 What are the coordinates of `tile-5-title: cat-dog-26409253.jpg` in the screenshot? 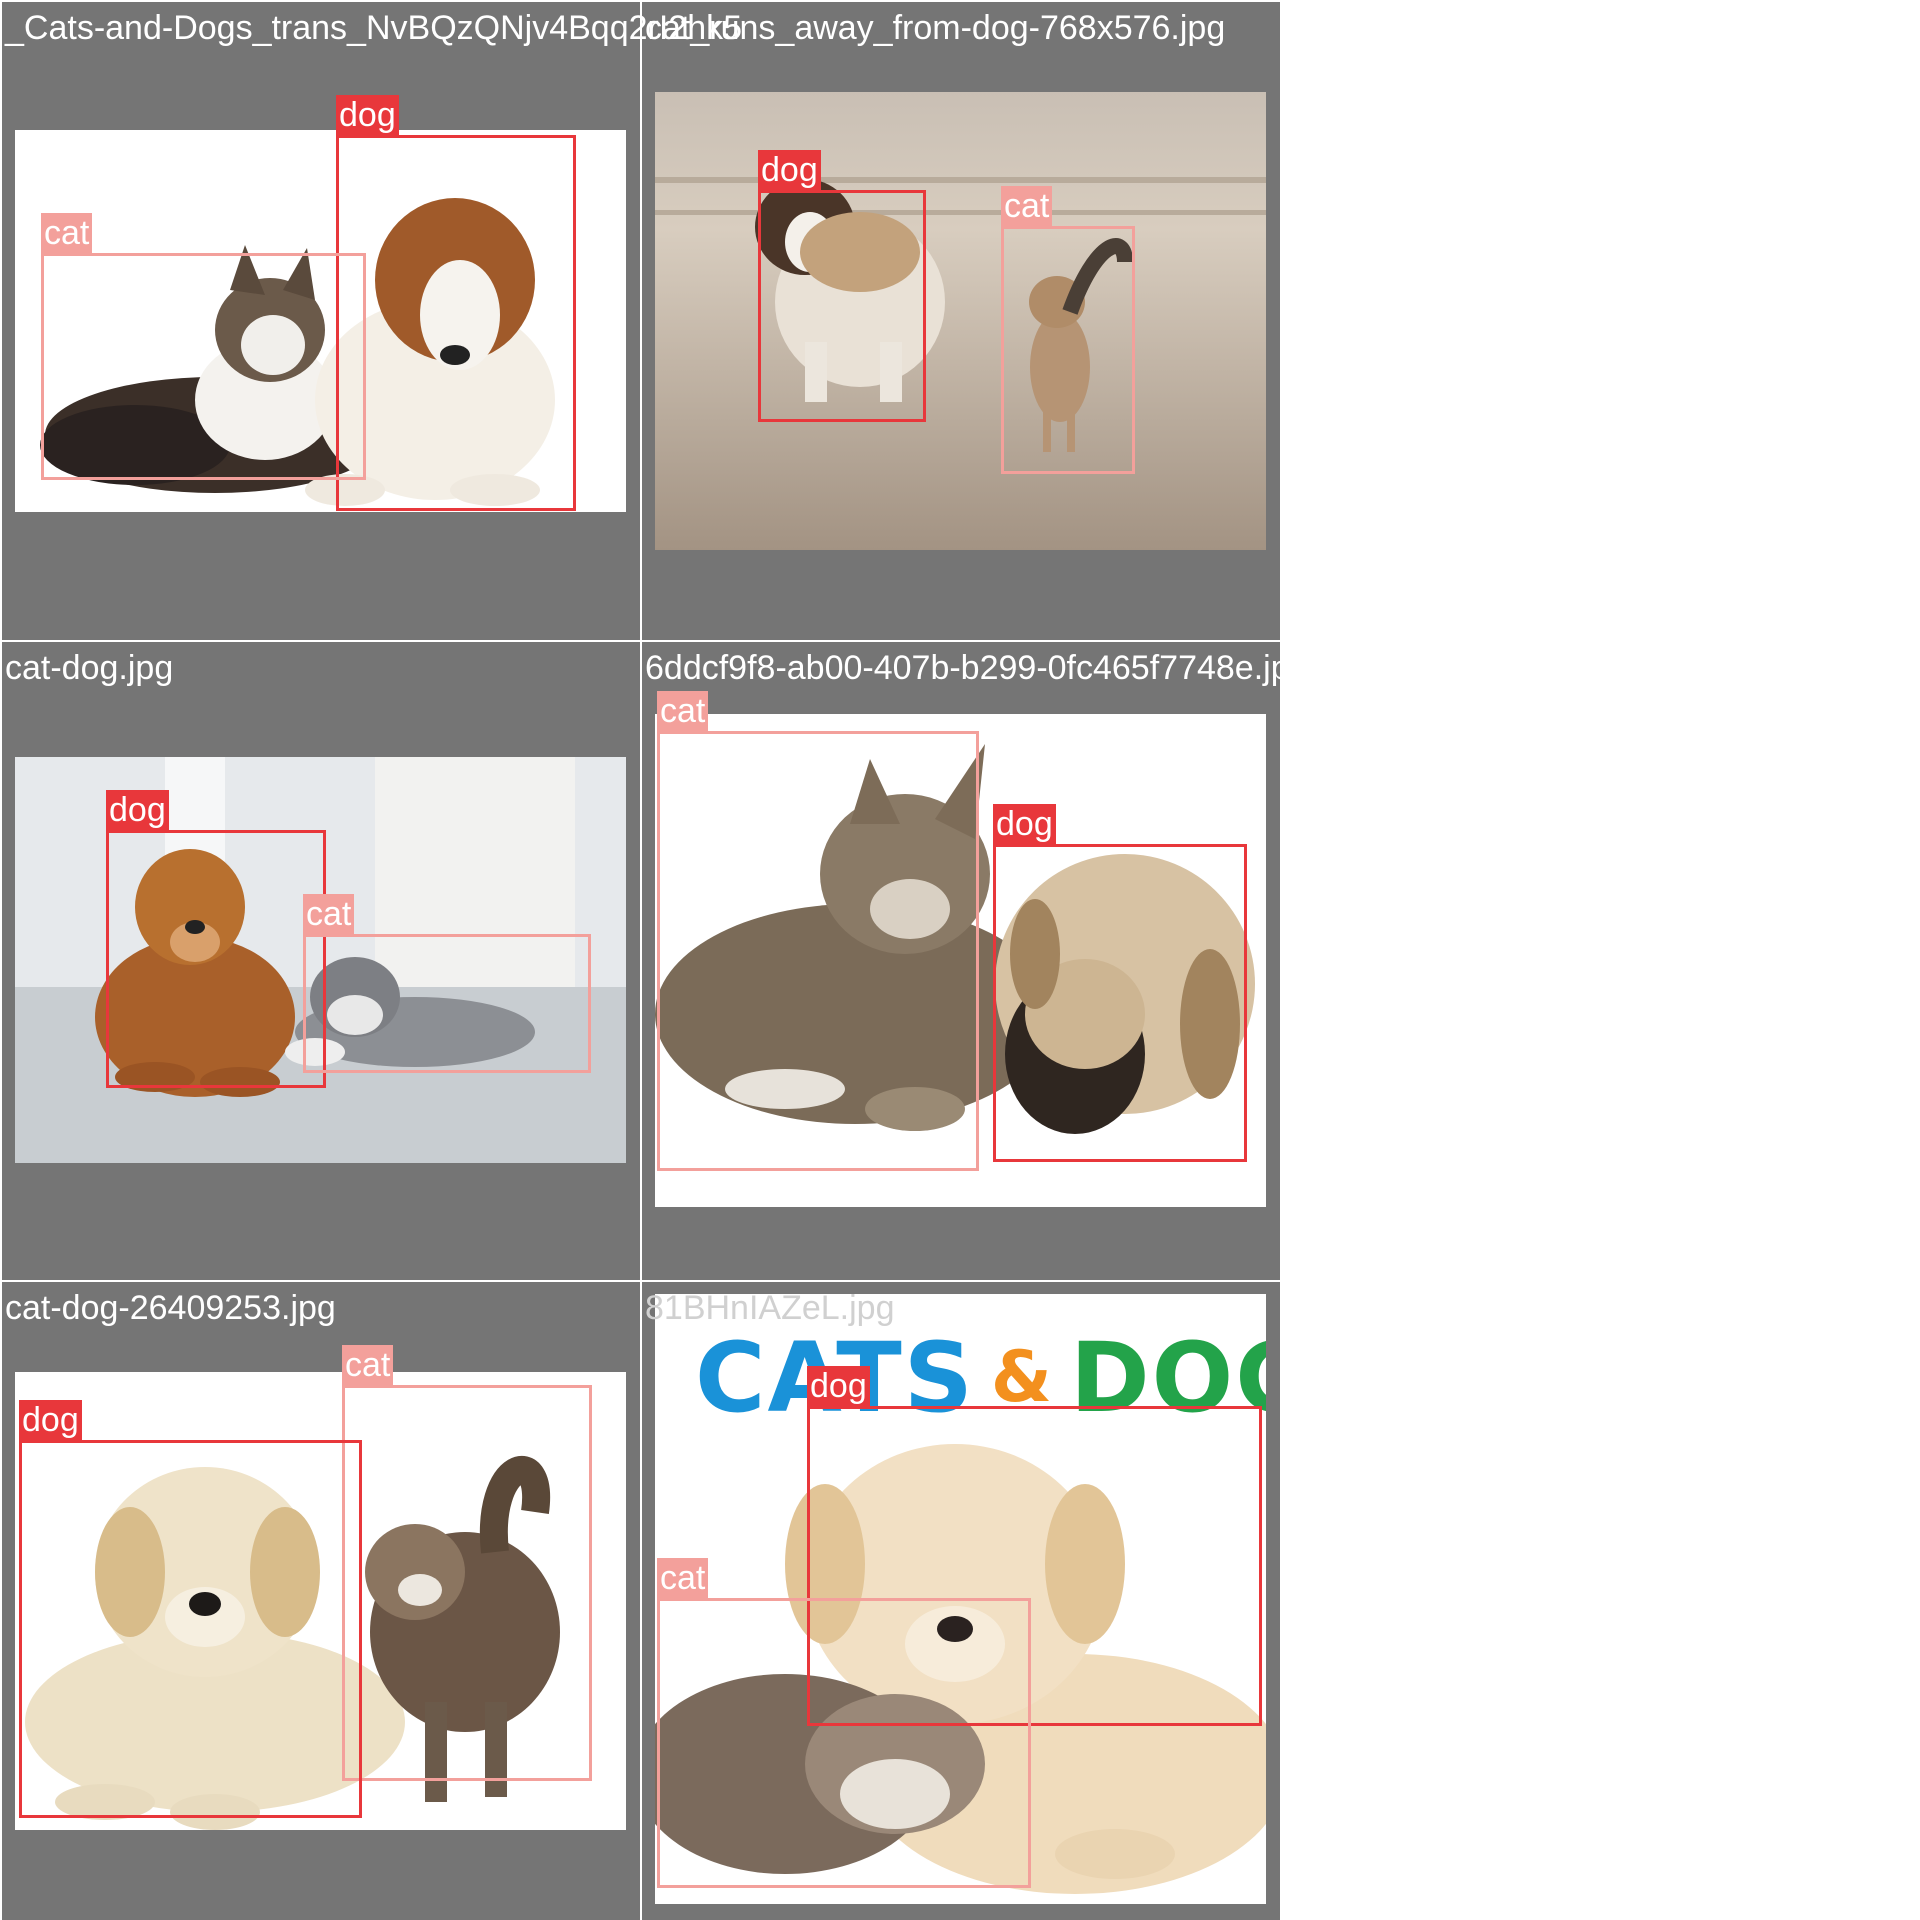 It's located at (170, 1308).